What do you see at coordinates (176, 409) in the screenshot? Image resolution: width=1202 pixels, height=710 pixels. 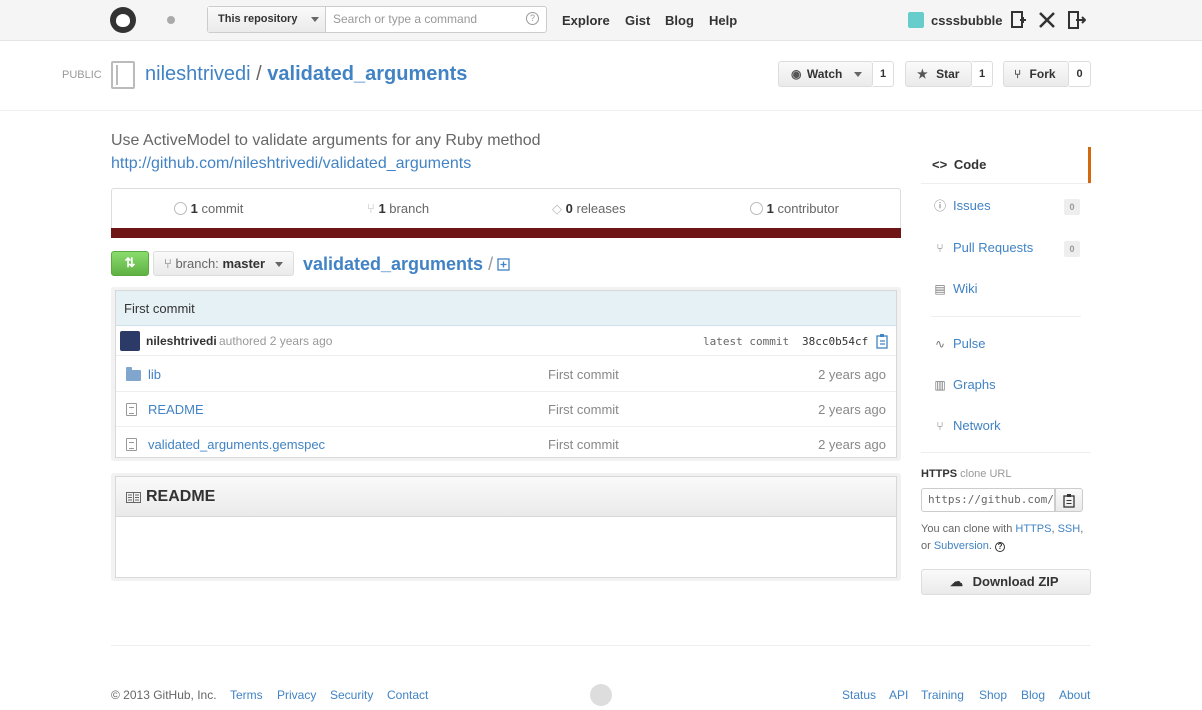 I see `file-name-link: README` at bounding box center [176, 409].